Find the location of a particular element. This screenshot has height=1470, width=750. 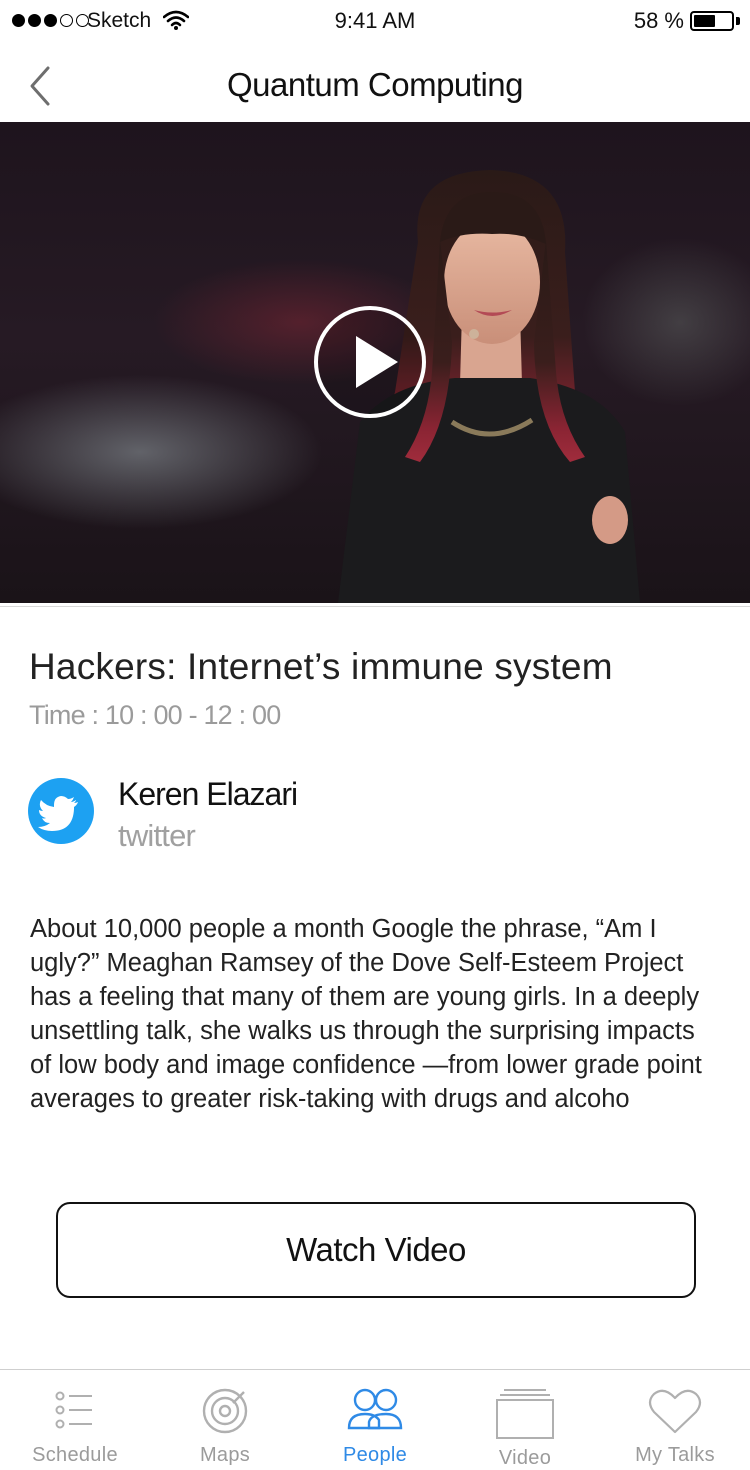

speaker-handle: twitter is located at coordinates (157, 836).